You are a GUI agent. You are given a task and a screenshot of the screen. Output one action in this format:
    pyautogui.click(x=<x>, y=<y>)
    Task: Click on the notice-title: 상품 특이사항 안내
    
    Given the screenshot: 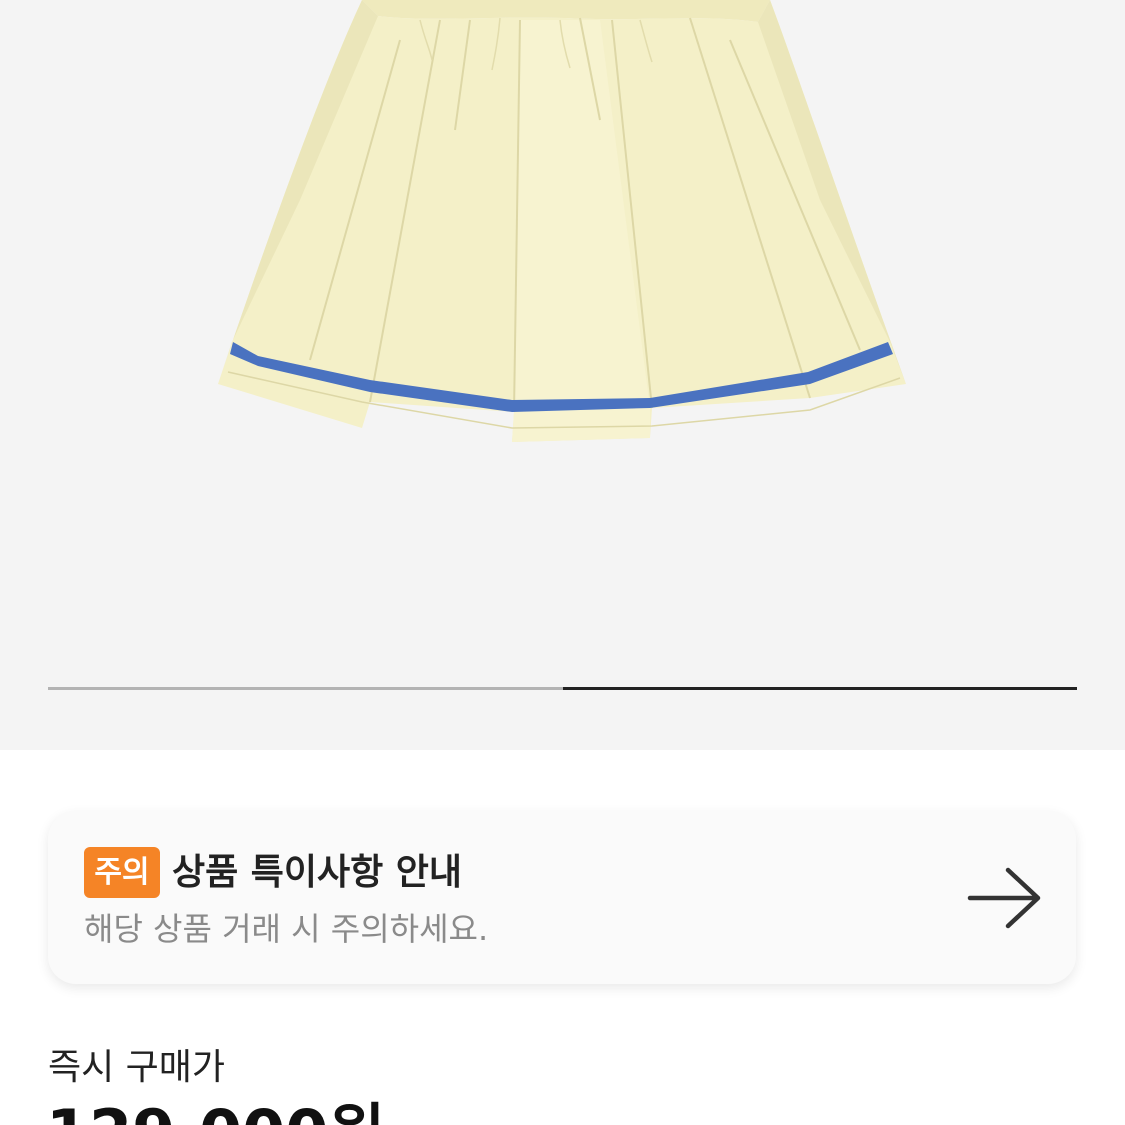 What is the action you would take?
    pyautogui.click(x=317, y=872)
    